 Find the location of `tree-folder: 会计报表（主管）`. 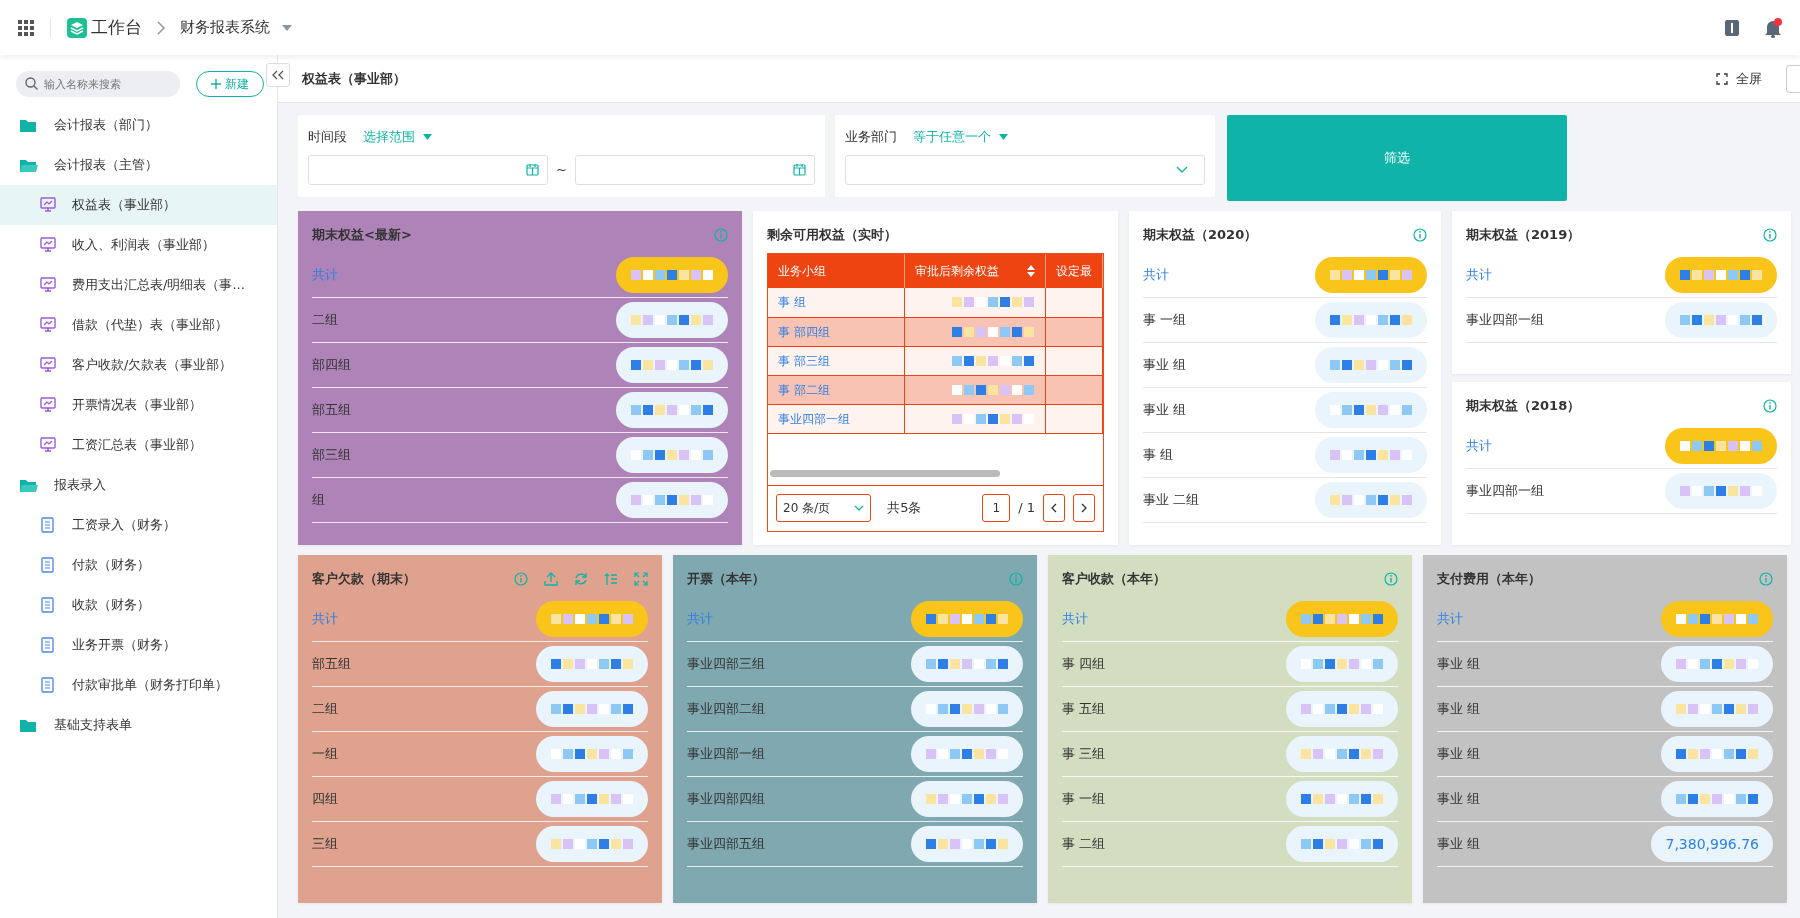

tree-folder: 会计报表（主管） is located at coordinates (138, 165).